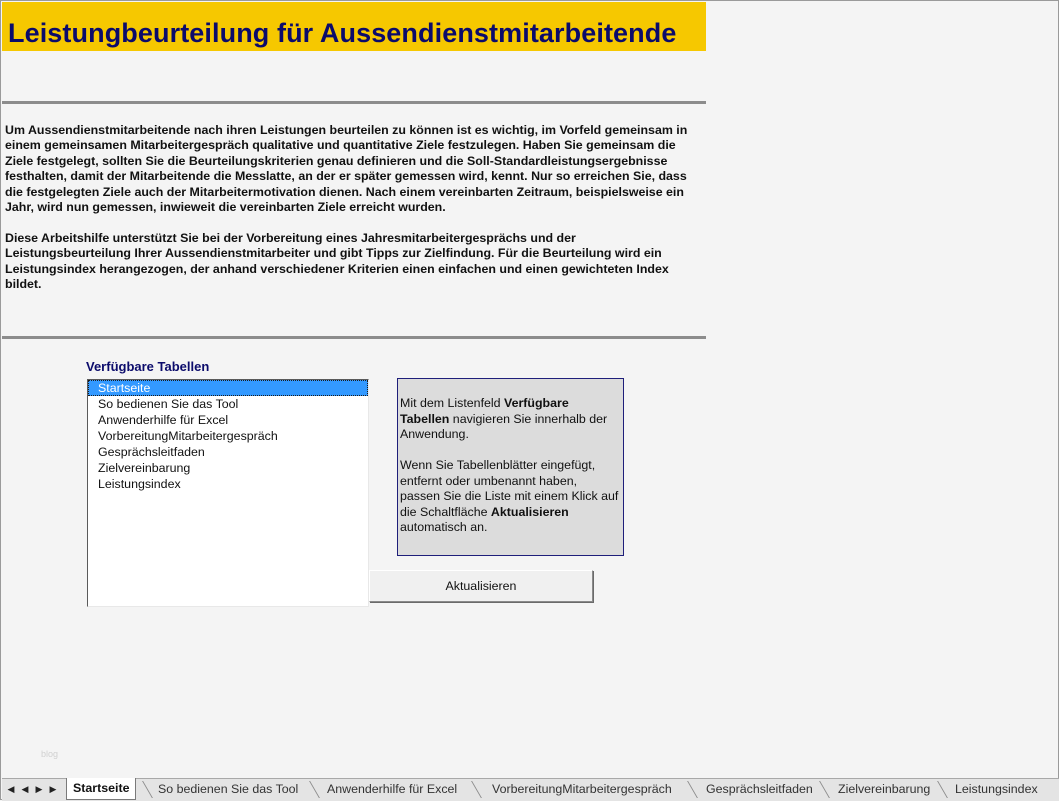  I want to click on next-sheet-icon: ▶, so click(39, 789).